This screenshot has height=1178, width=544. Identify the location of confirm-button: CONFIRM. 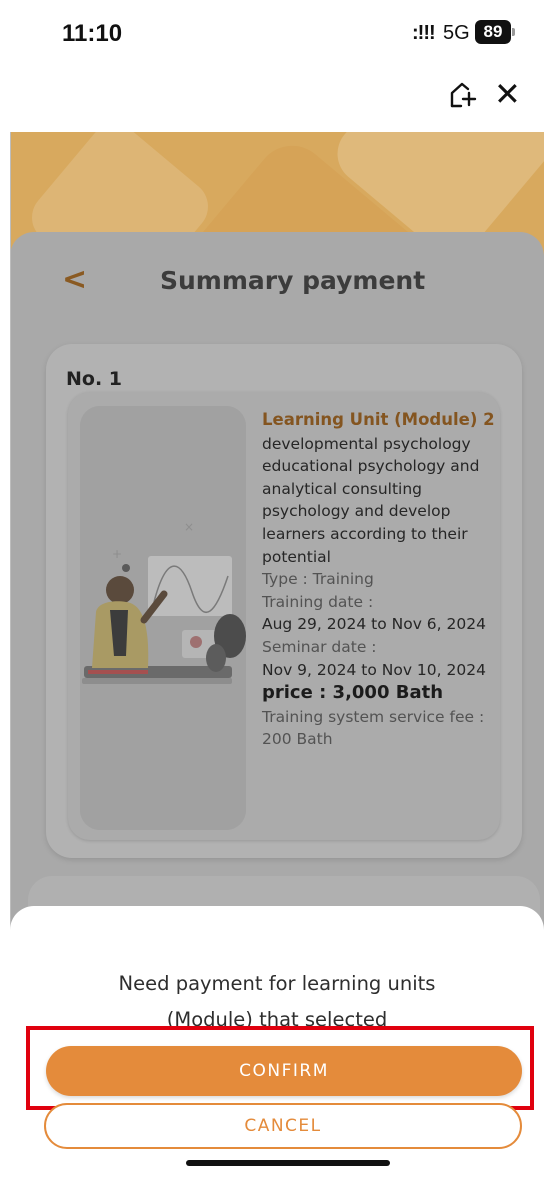
(284, 1071).